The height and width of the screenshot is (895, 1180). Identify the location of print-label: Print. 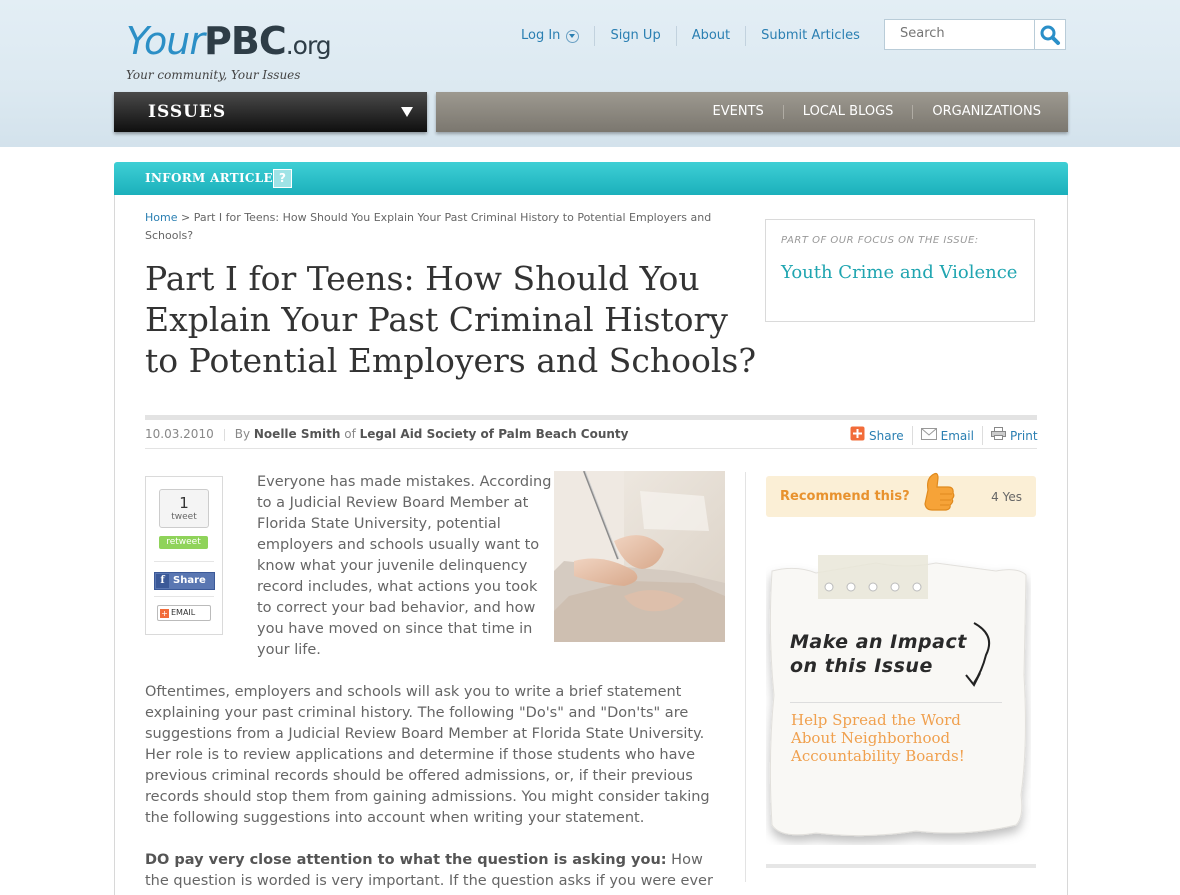
(1023, 435).